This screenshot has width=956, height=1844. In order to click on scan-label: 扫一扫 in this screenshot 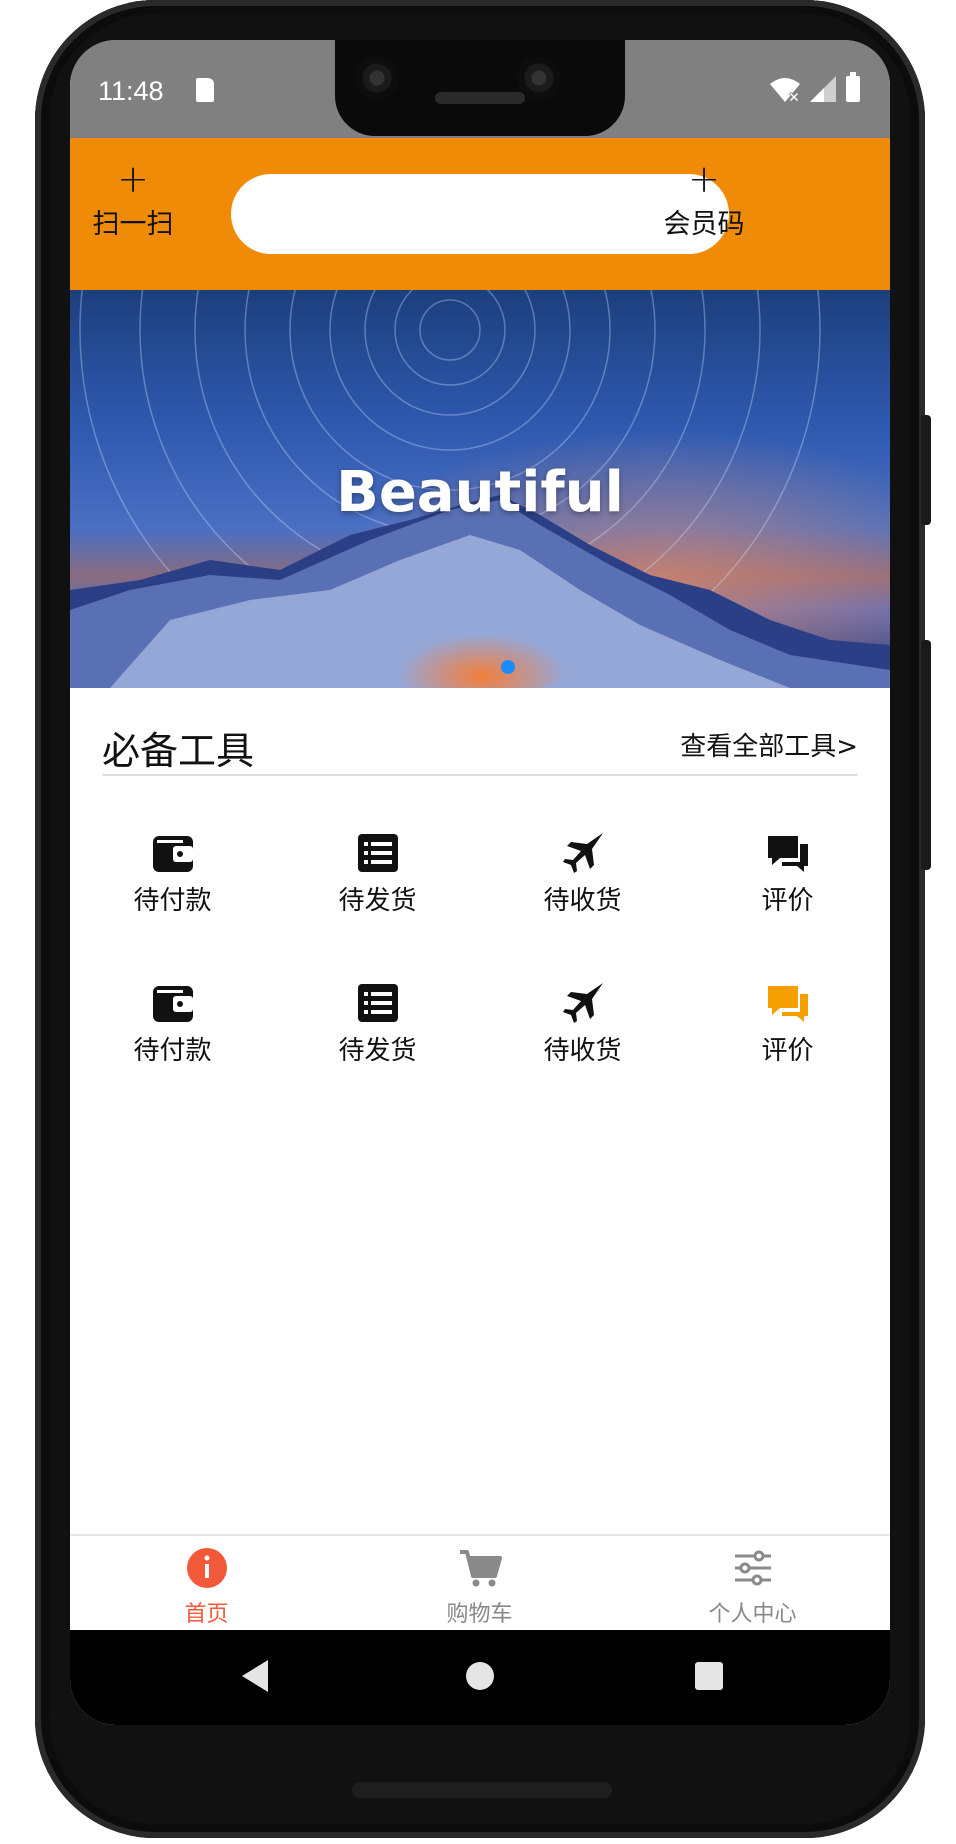, I will do `click(133, 224)`.